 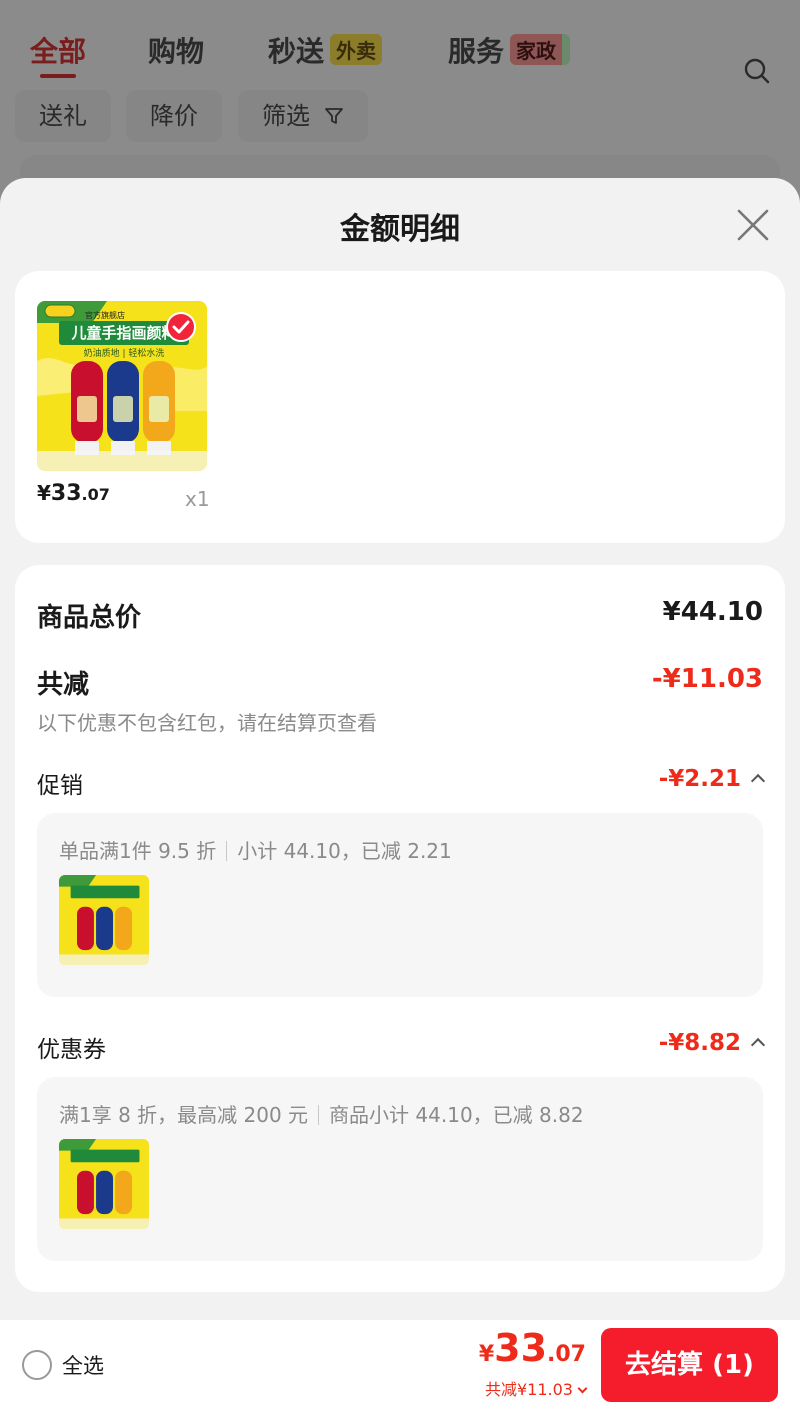 What do you see at coordinates (566, 1354) in the screenshot?
I see `footer-price-decimal: .07` at bounding box center [566, 1354].